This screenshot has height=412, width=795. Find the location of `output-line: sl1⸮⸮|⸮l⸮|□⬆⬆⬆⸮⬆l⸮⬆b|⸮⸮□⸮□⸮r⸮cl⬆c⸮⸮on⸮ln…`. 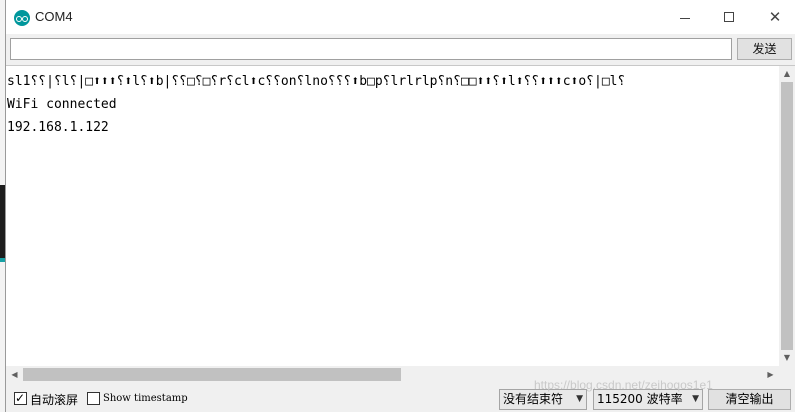

output-line: sl1⸮⸮|⸮l⸮|□⬆⬆⬆⸮⬆l⸮⬆b|⸮⸮□⸮□⸮r⸮cl⬆c⸮⸮on⸮ln… is located at coordinates (316, 81).